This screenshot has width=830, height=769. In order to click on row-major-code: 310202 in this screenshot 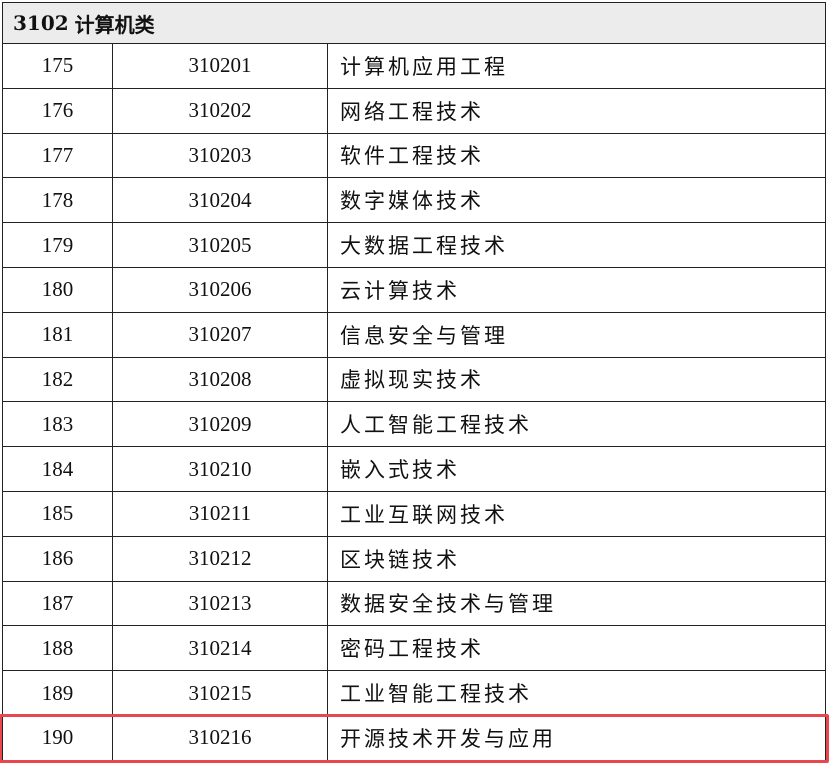, I will do `click(220, 110)`.